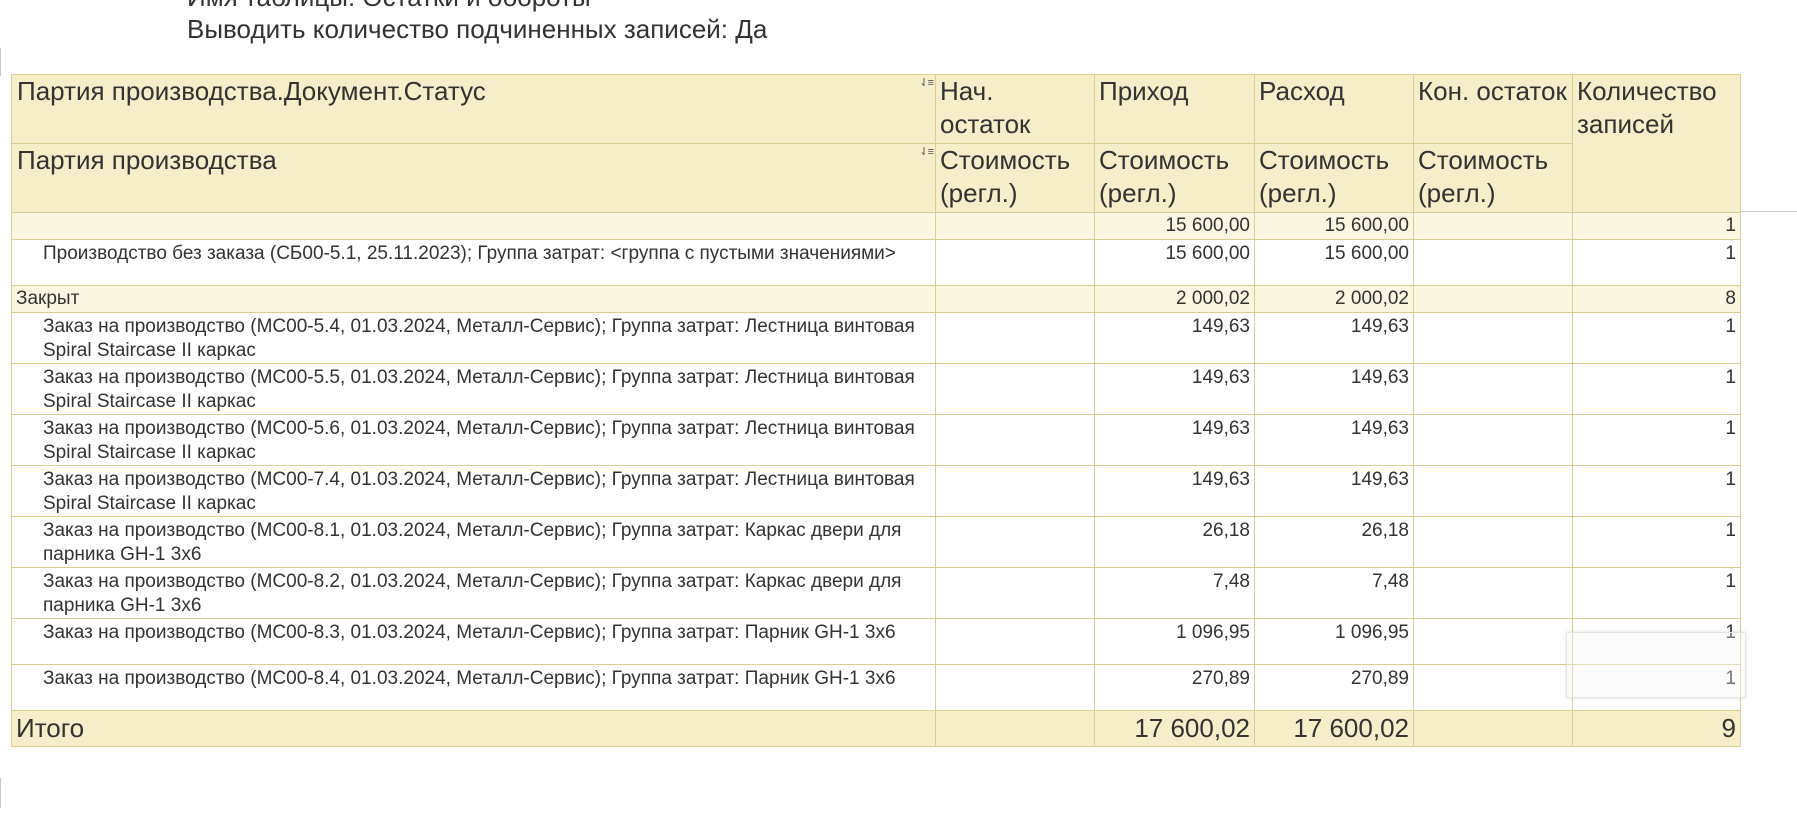 This screenshot has height=821, width=1797. I want to click on header-end-balance: Кон. остаток, so click(1493, 109).